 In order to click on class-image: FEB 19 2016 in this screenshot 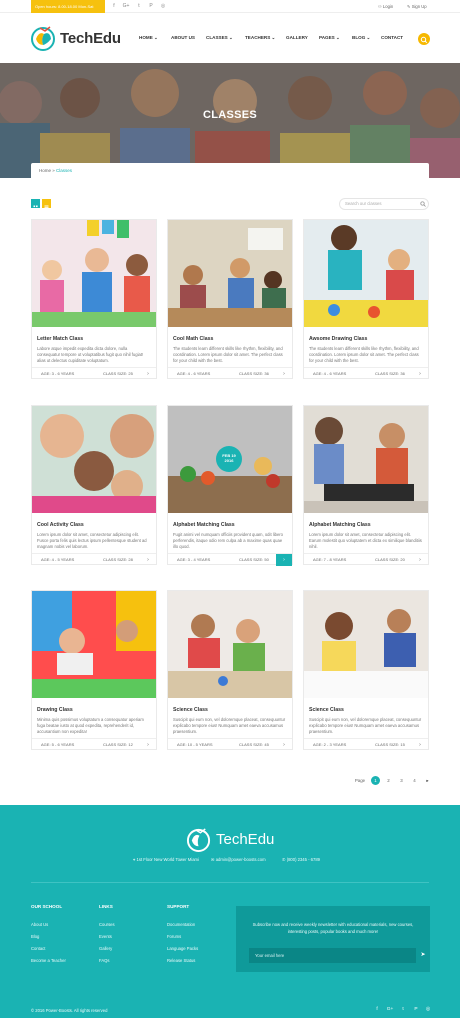, I will do `click(230, 459)`.